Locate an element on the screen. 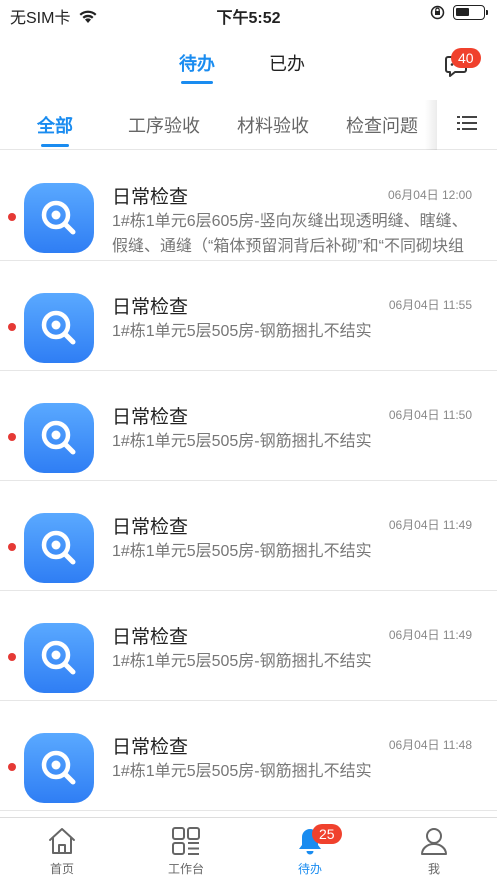 This screenshot has width=497, height=883. item-time: 06月04日 11:50 is located at coordinates (430, 415).